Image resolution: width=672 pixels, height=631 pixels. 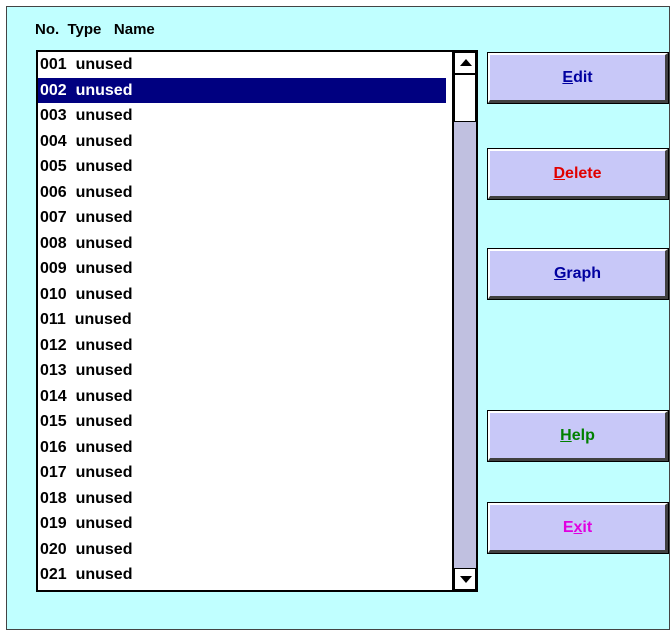 I want to click on list-item: 012 unused, so click(x=242, y=346).